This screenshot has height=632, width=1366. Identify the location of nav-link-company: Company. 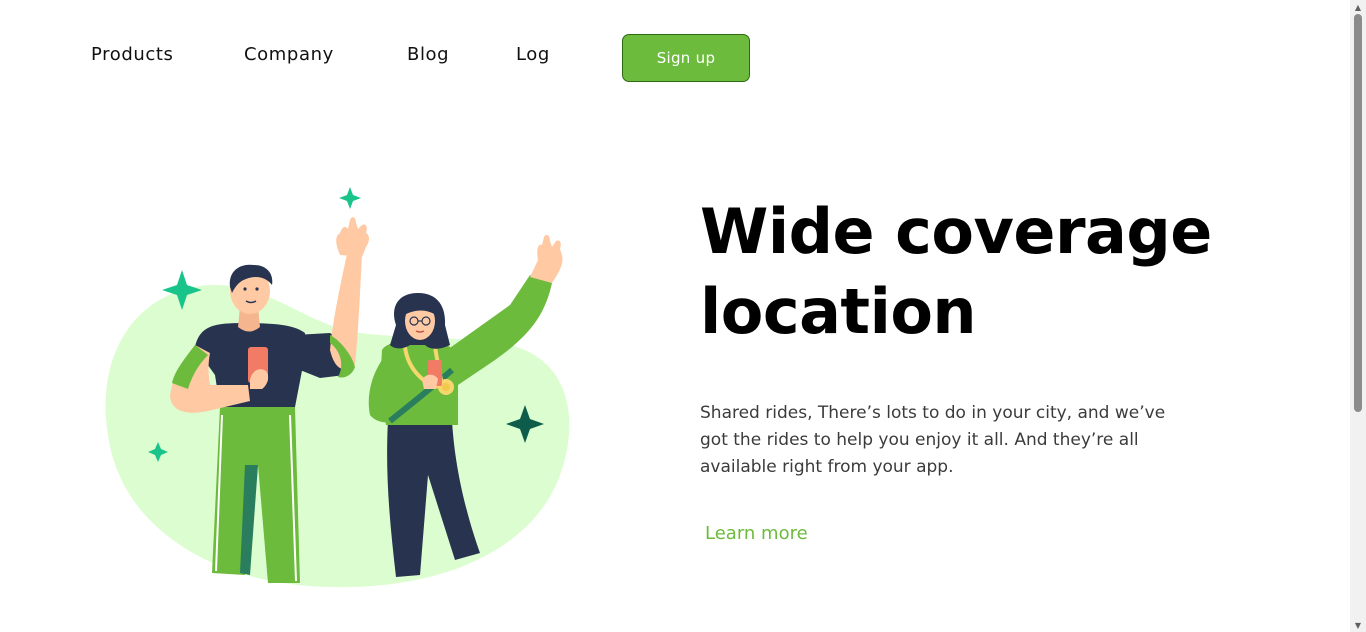
(289, 54).